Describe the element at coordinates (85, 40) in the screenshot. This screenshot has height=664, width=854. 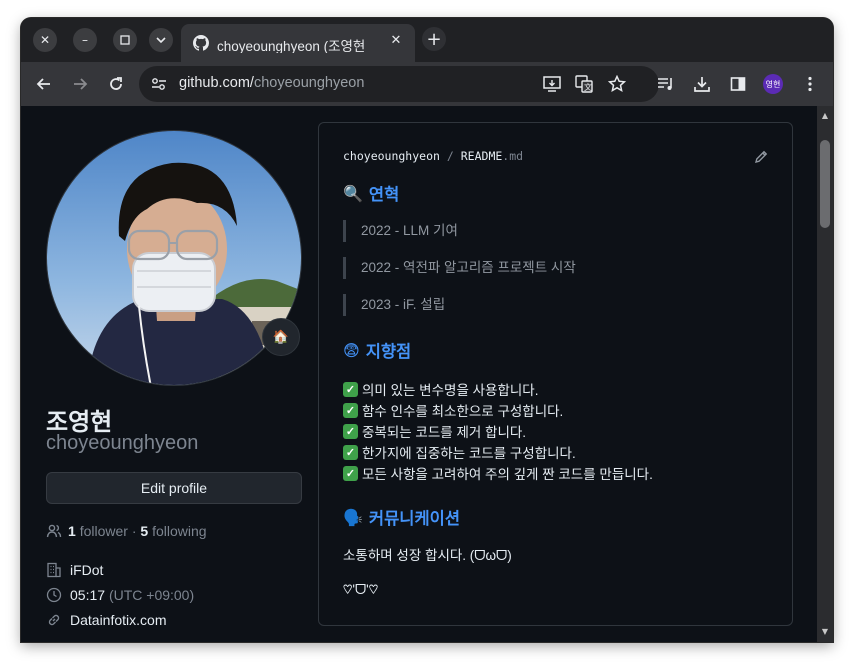
I see `minimize-window-button: –` at that location.